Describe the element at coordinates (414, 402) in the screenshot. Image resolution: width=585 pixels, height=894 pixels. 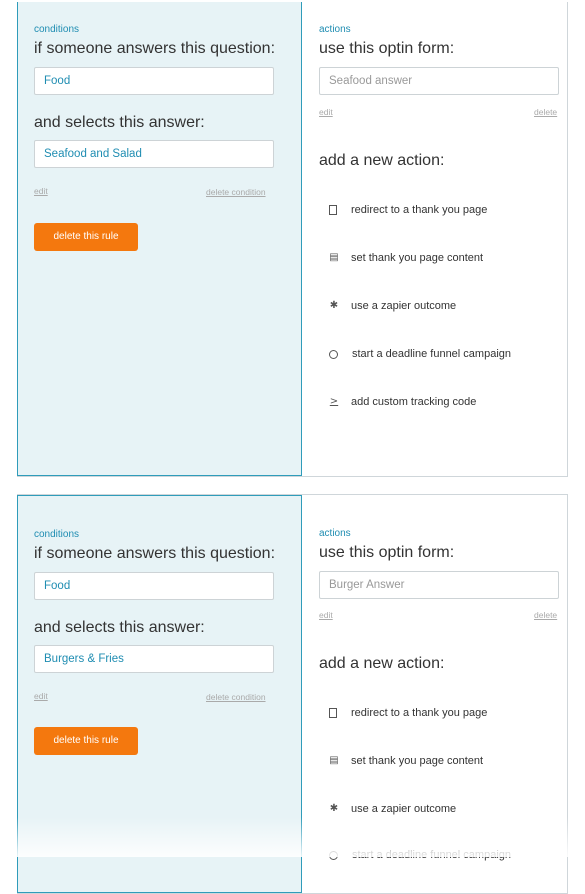
I see `action-label: add custom tracking code` at that location.